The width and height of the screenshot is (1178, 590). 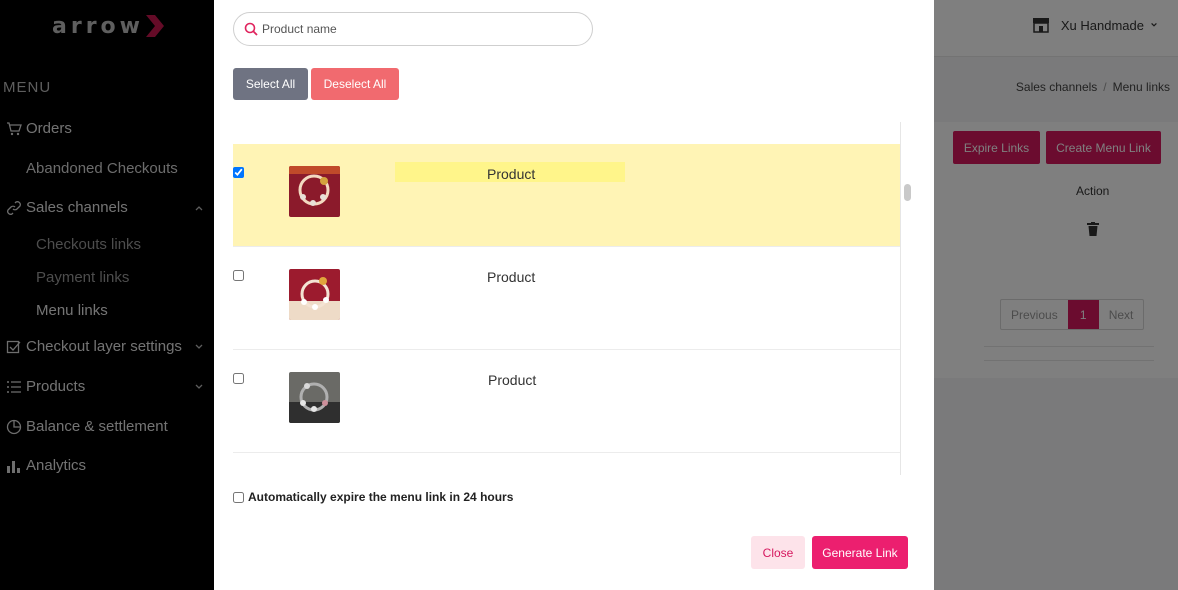 I want to click on generate-link-button: Generate Link, so click(x=860, y=552).